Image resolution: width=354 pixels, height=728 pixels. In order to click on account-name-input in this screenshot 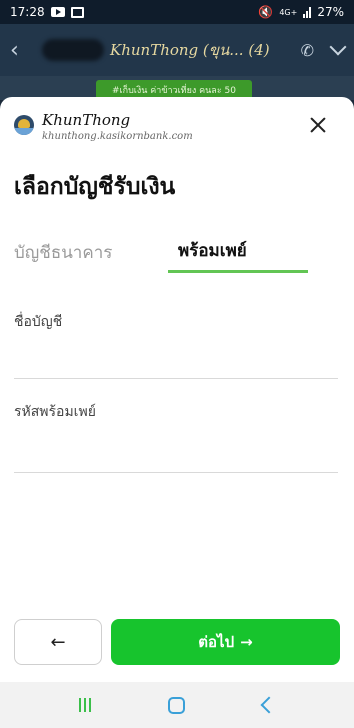, I will do `click(176, 351)`.